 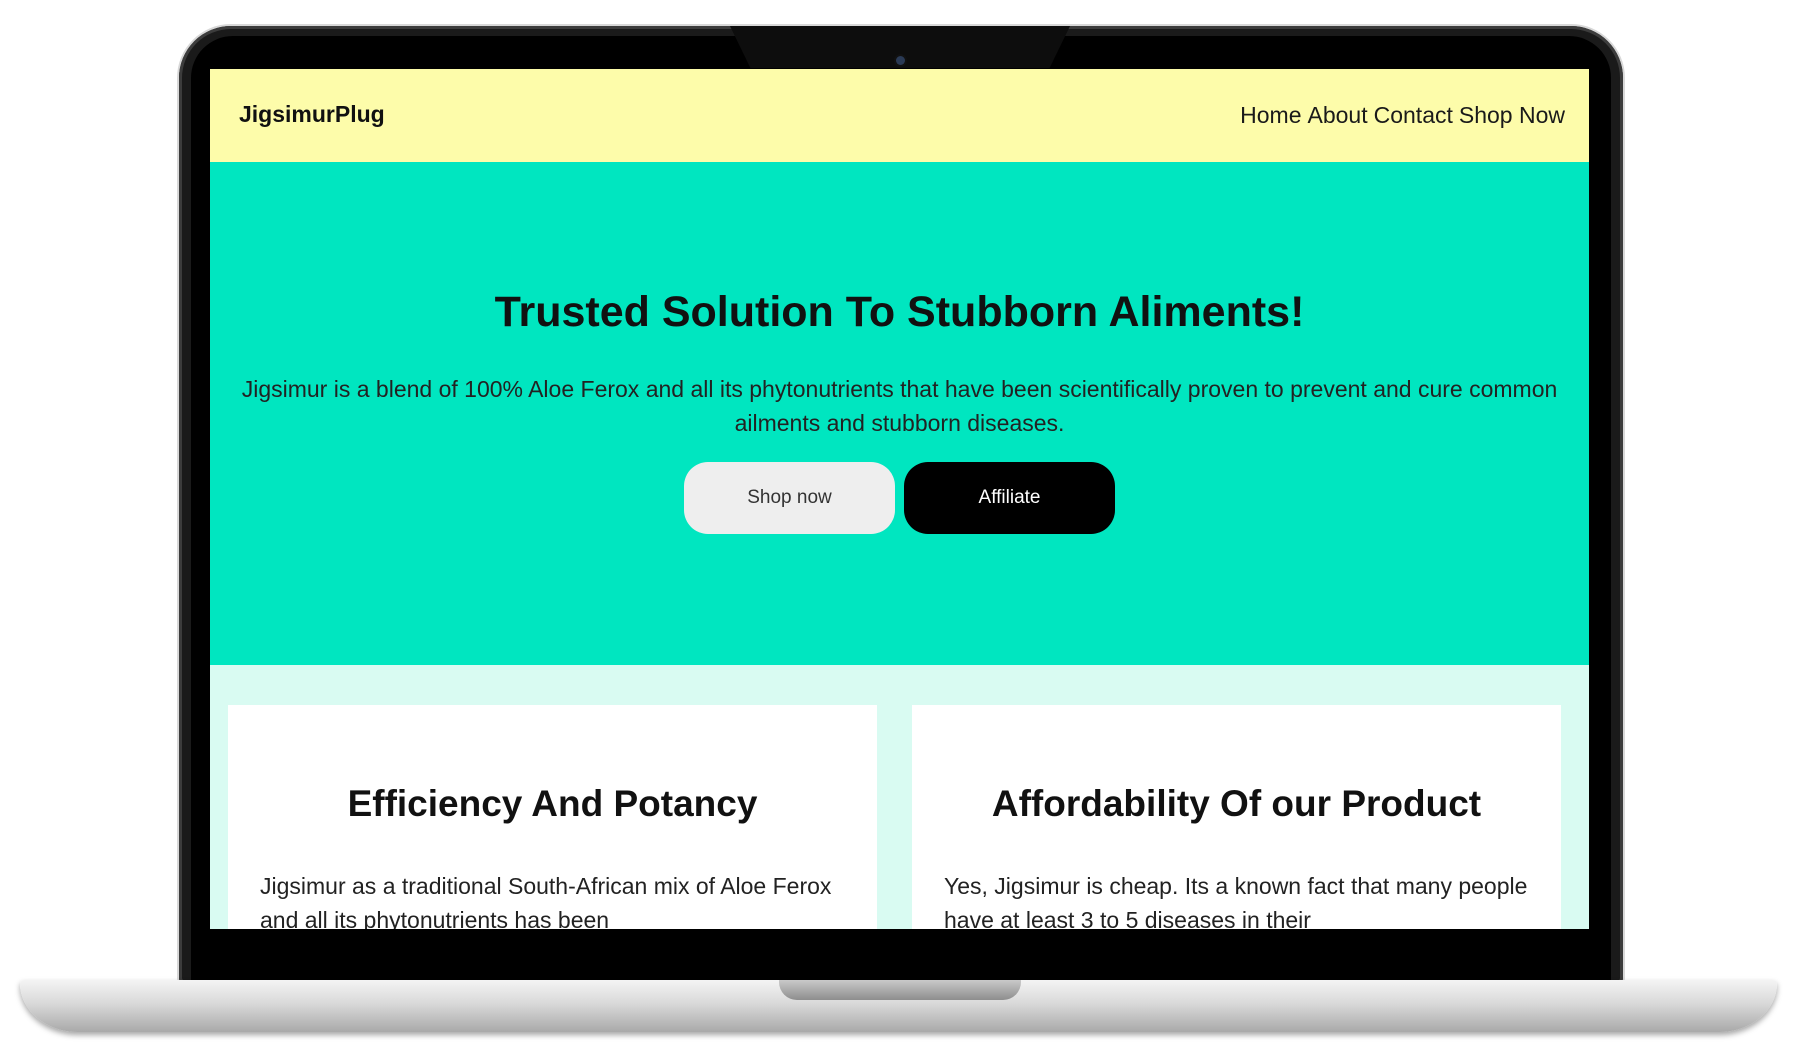 What do you see at coordinates (900, 990) in the screenshot?
I see `laptop-hinge-lip` at bounding box center [900, 990].